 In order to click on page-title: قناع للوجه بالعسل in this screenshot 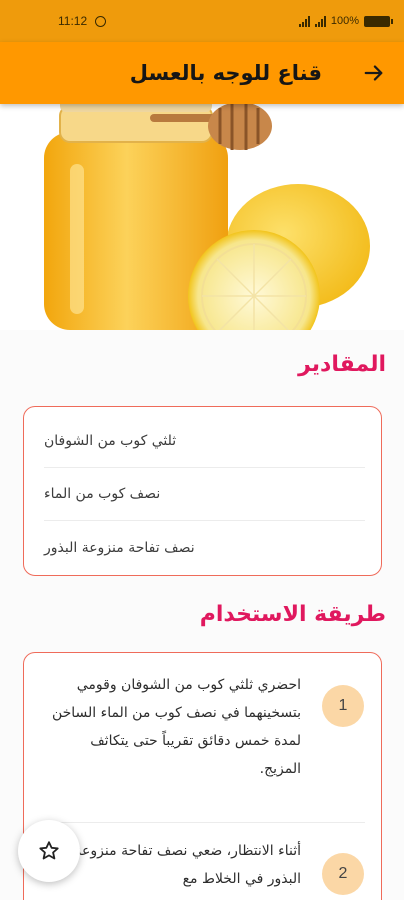, I will do `click(225, 73)`.